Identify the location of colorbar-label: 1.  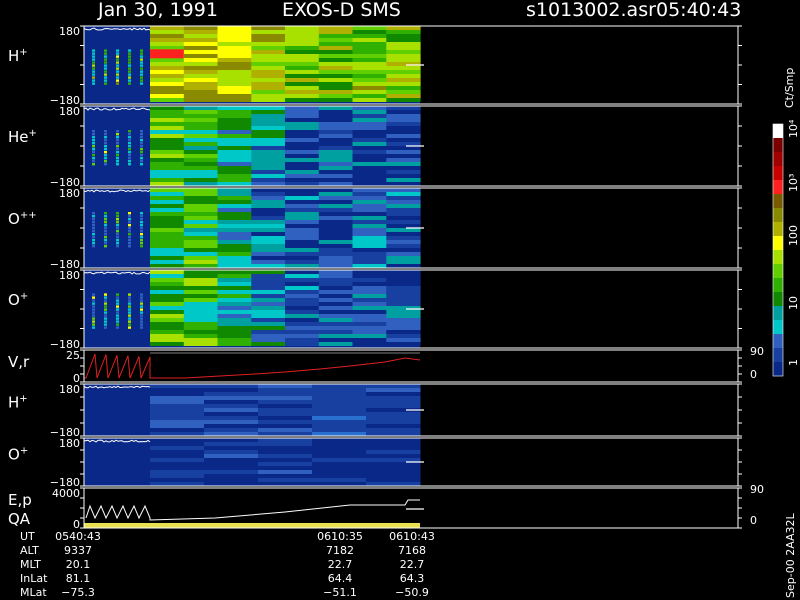
(793, 362).